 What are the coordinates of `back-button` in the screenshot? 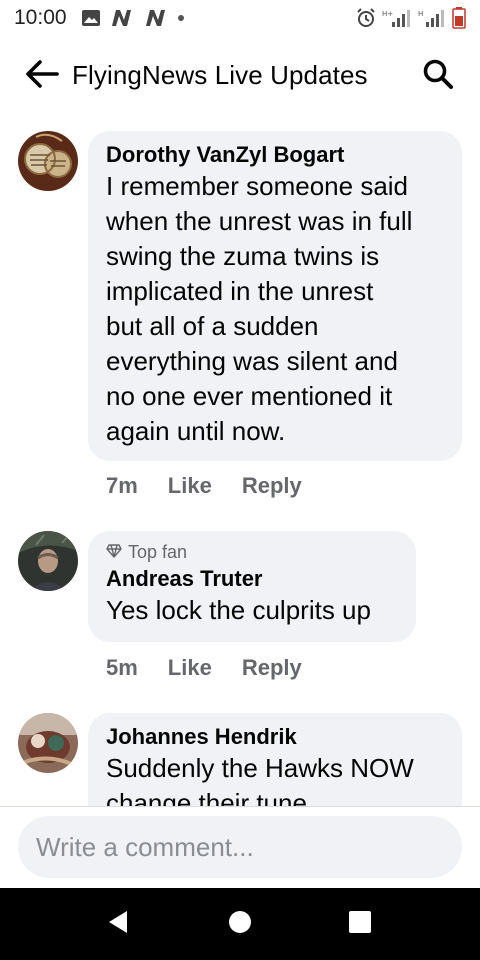 It's located at (42, 76).